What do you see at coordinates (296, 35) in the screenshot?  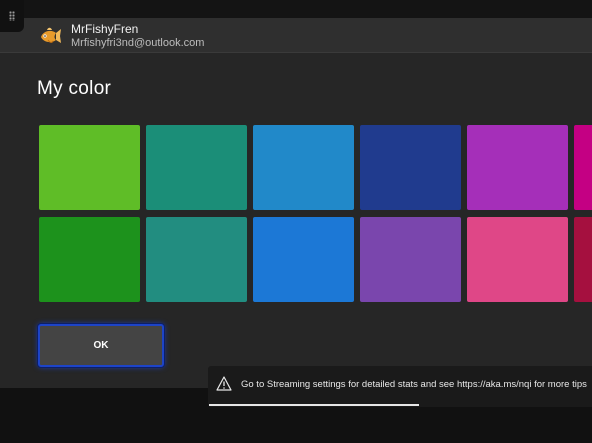 I see `account-header: MrFishyFren Mrfishyfri3nd@outlook.com` at bounding box center [296, 35].